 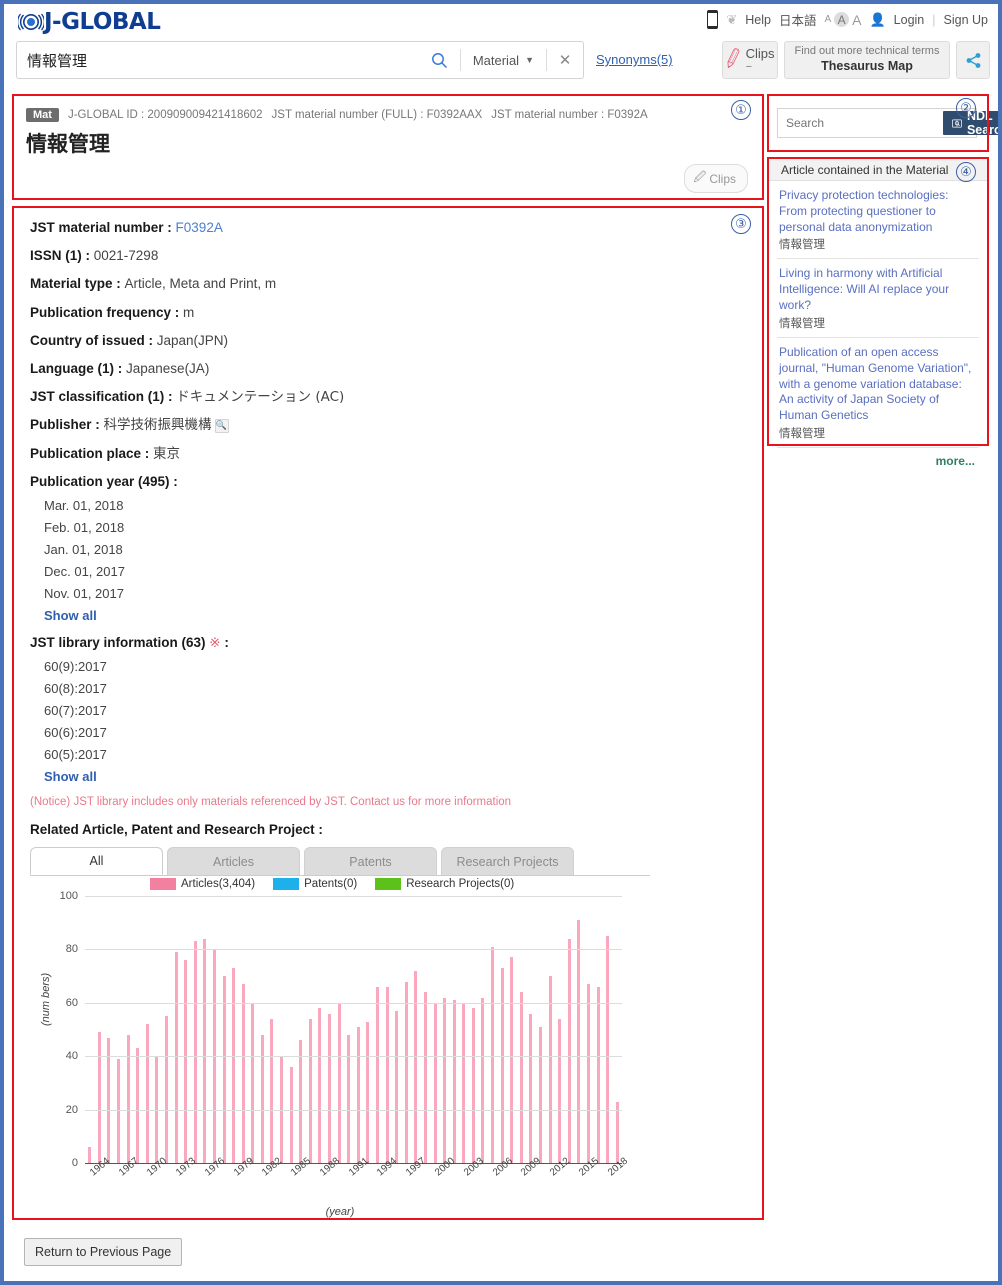 I want to click on font-size-controls: A A A, so click(x=842, y=20).